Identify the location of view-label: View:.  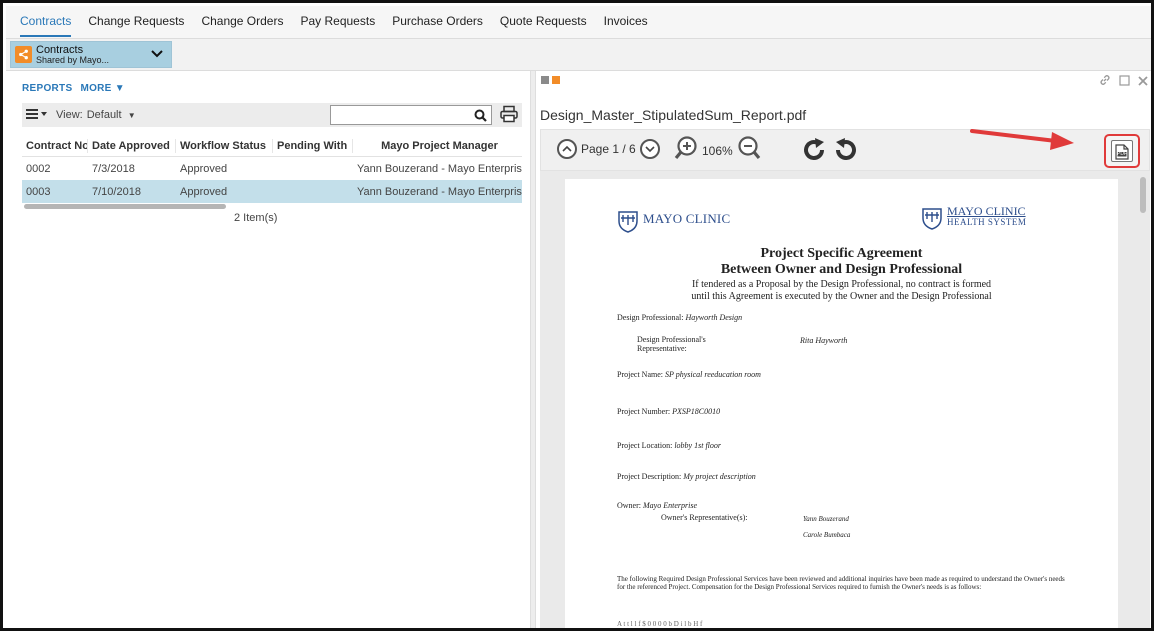
(69, 115).